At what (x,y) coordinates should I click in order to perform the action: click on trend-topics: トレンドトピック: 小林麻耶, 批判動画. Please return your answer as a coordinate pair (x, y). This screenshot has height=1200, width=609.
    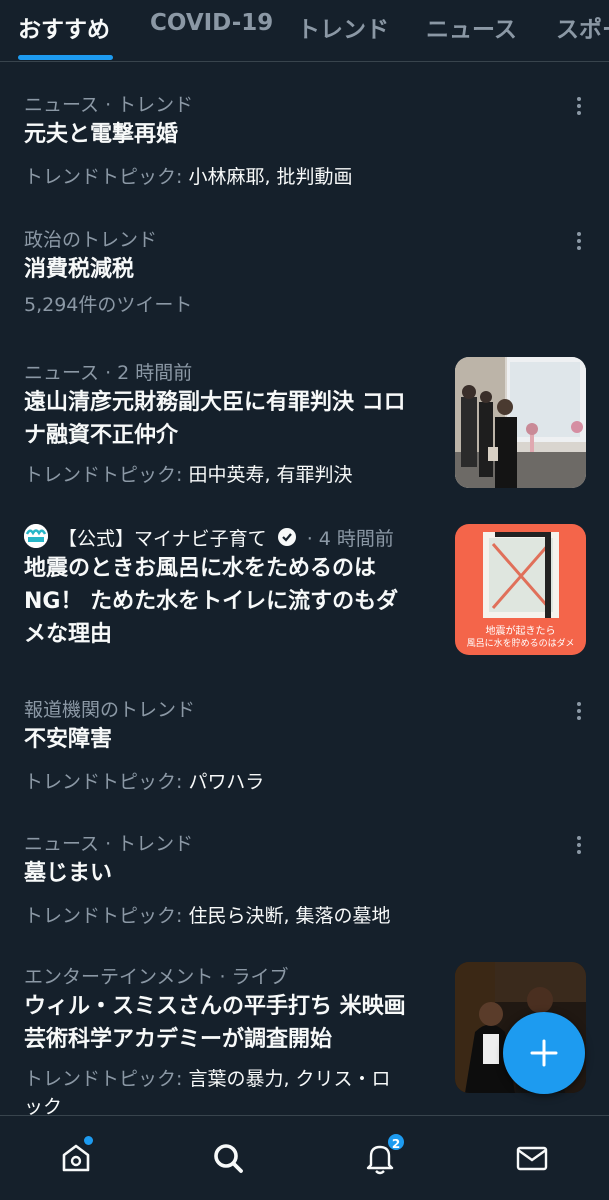
    Looking at the image, I should click on (188, 177).